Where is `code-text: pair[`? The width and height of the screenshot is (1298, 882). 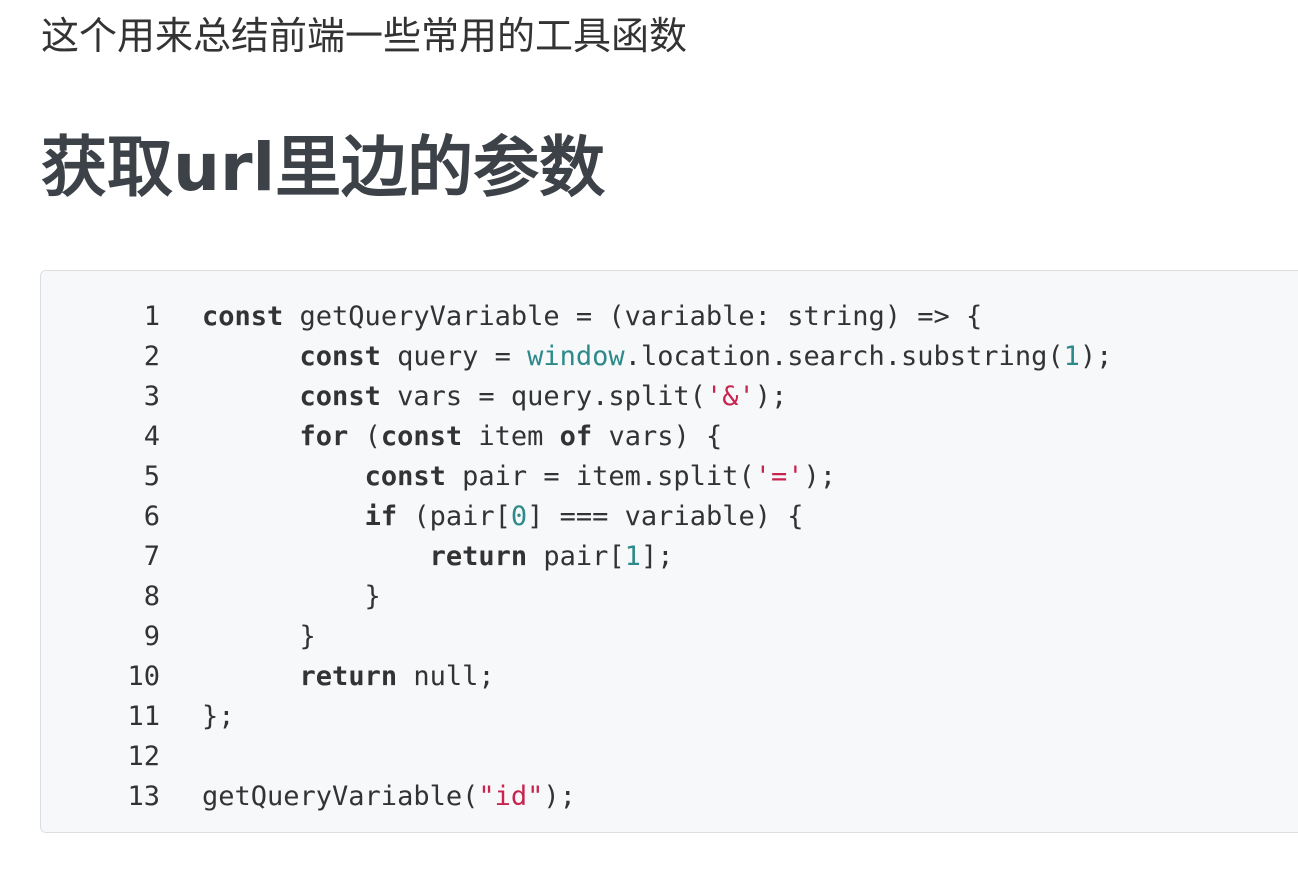
code-text: pair[ is located at coordinates (576, 556).